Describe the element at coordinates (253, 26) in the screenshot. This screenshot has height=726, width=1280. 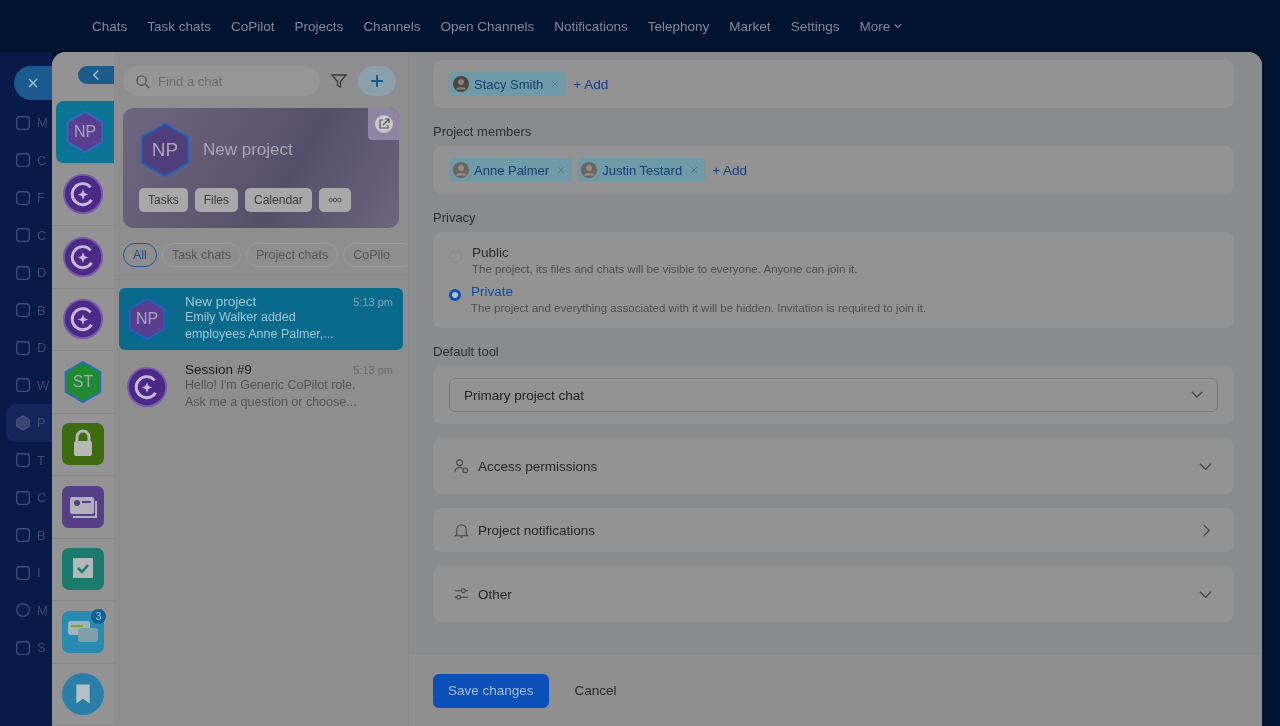
I see `nav-tab: CoPilot` at that location.